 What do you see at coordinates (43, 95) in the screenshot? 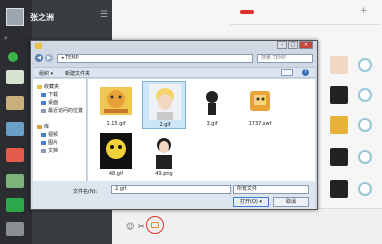
I see `download-icon` at bounding box center [43, 95].